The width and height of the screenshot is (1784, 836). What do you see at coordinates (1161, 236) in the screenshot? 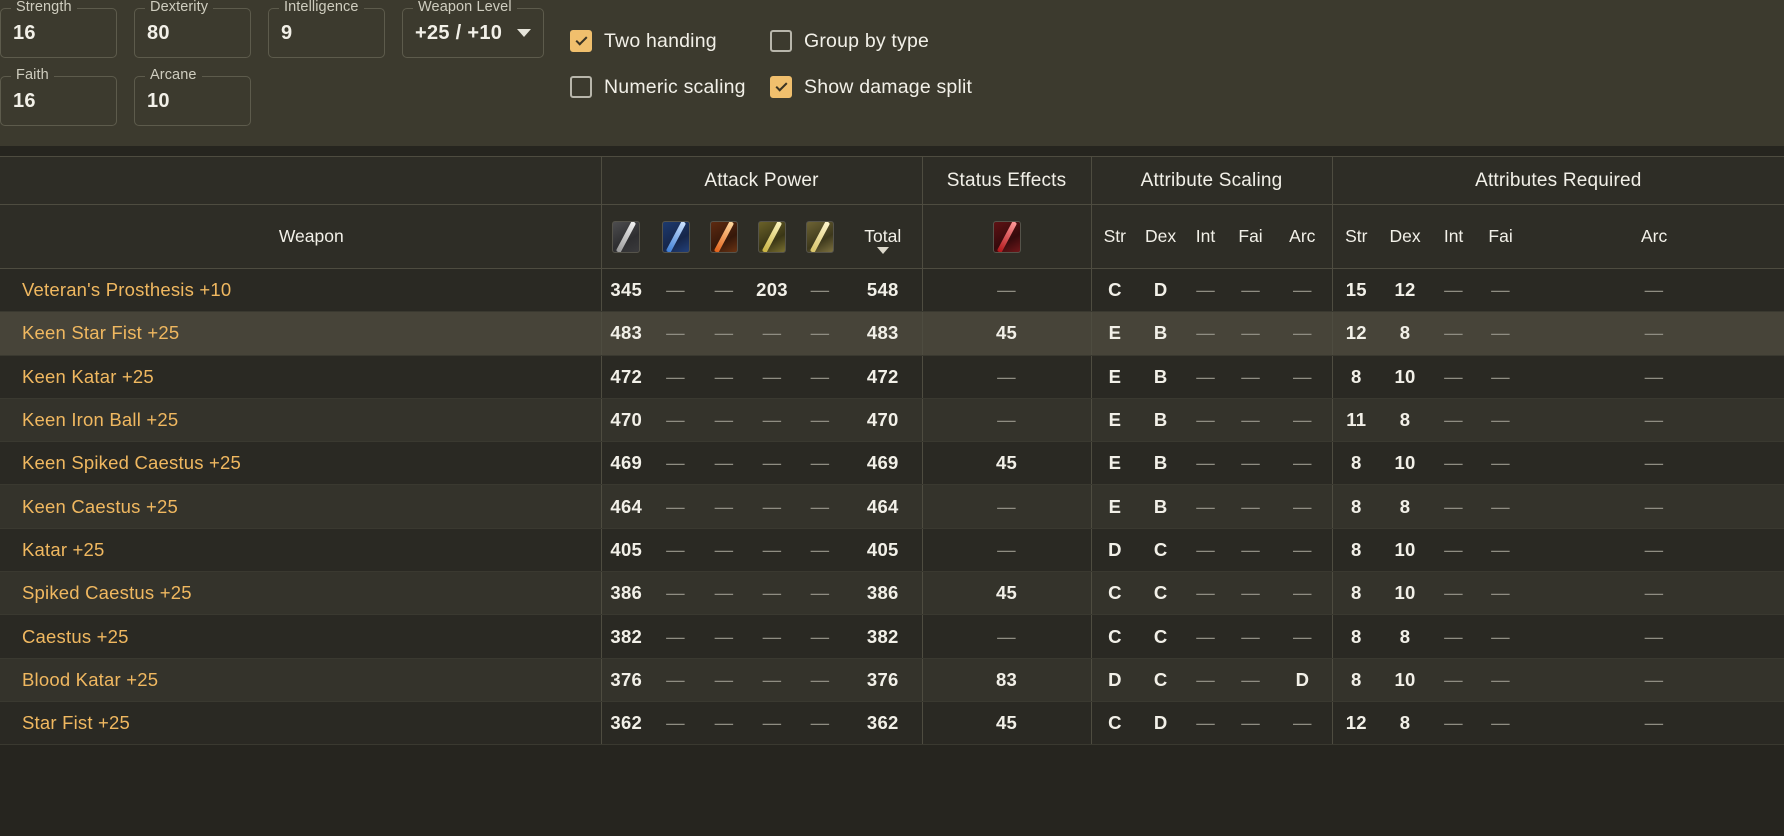
I see `column-header-scaling-dex: Dex` at bounding box center [1161, 236].